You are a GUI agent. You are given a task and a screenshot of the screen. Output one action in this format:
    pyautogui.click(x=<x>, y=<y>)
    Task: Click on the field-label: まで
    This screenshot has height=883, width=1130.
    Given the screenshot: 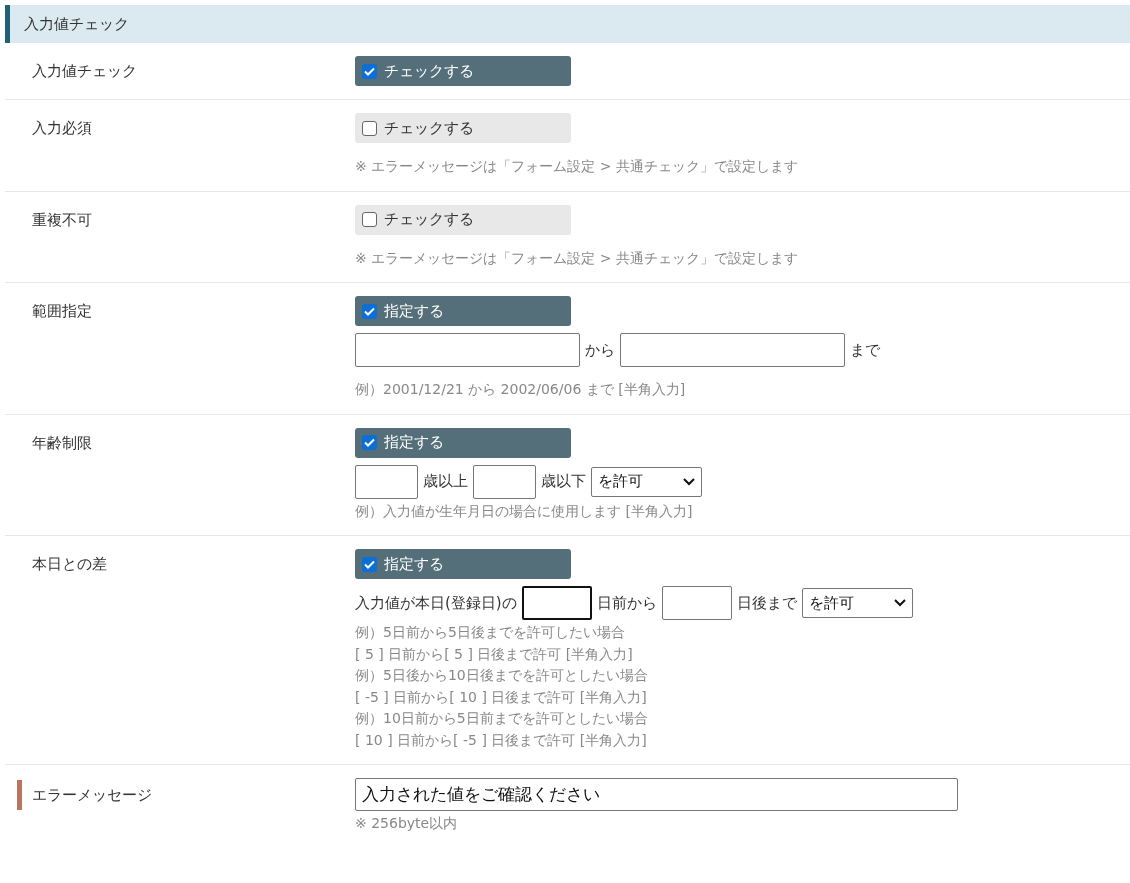 What is the action you would take?
    pyautogui.click(x=865, y=350)
    